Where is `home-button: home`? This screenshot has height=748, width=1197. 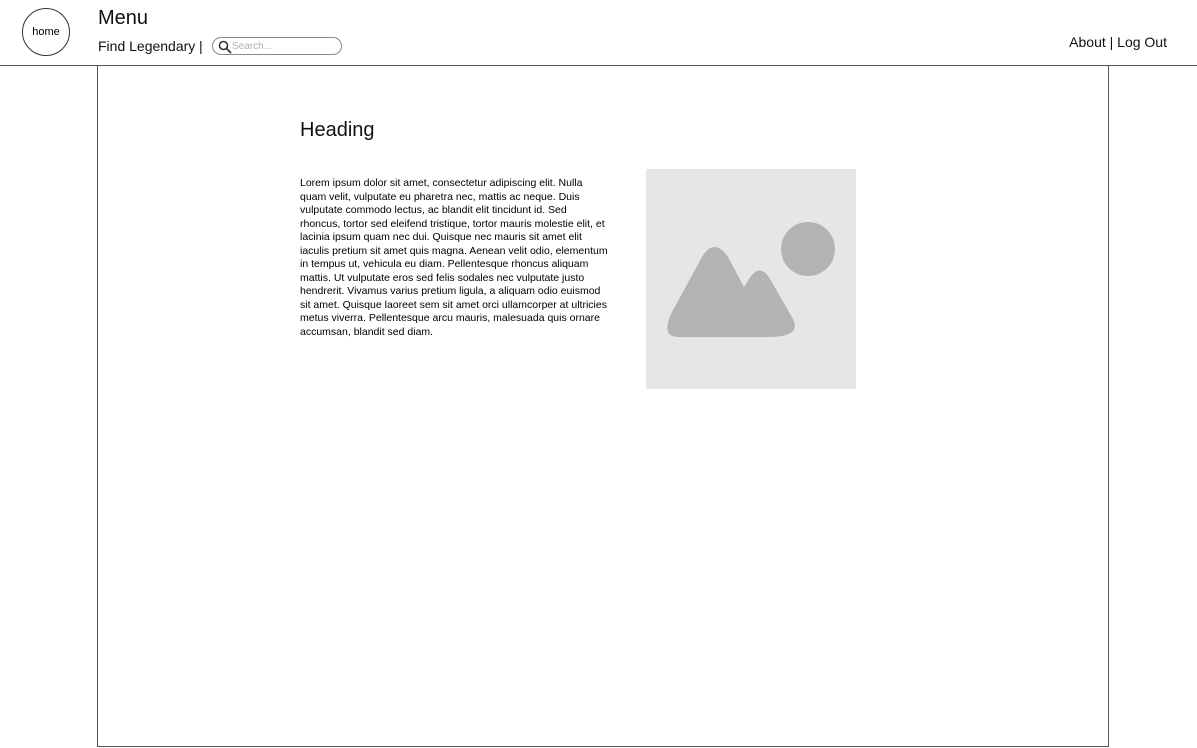
home-button: home is located at coordinates (46, 32).